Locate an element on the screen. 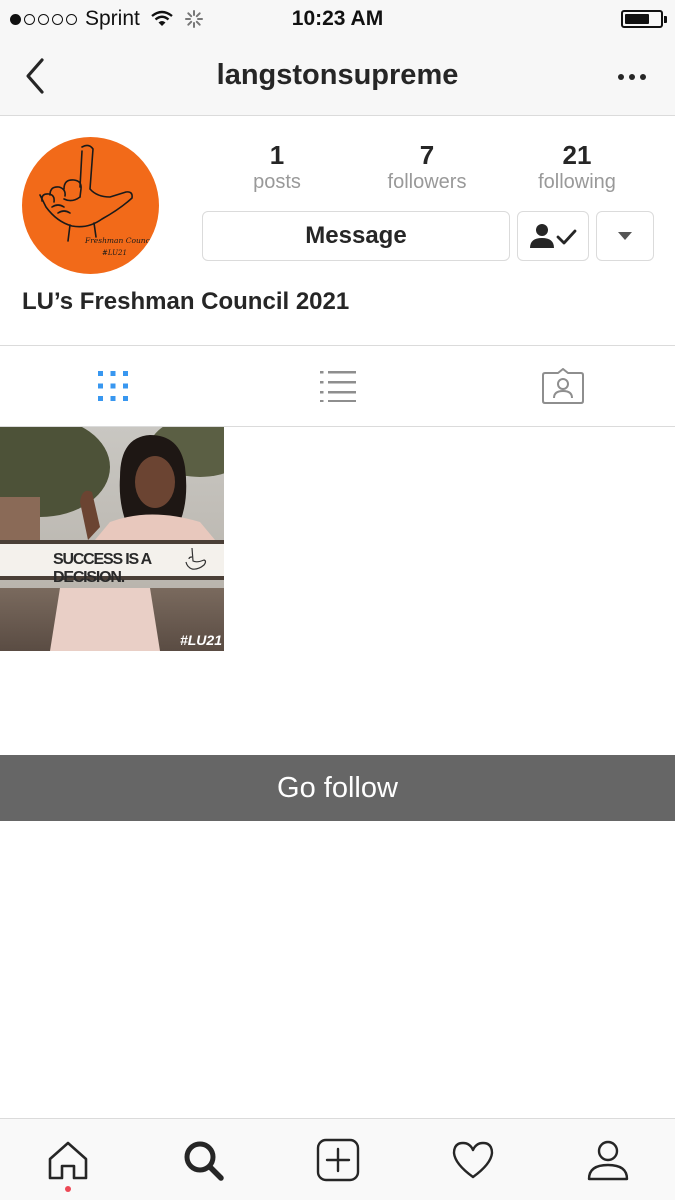 The image size is (675, 1200). profile-tabs is located at coordinates (337, 386).